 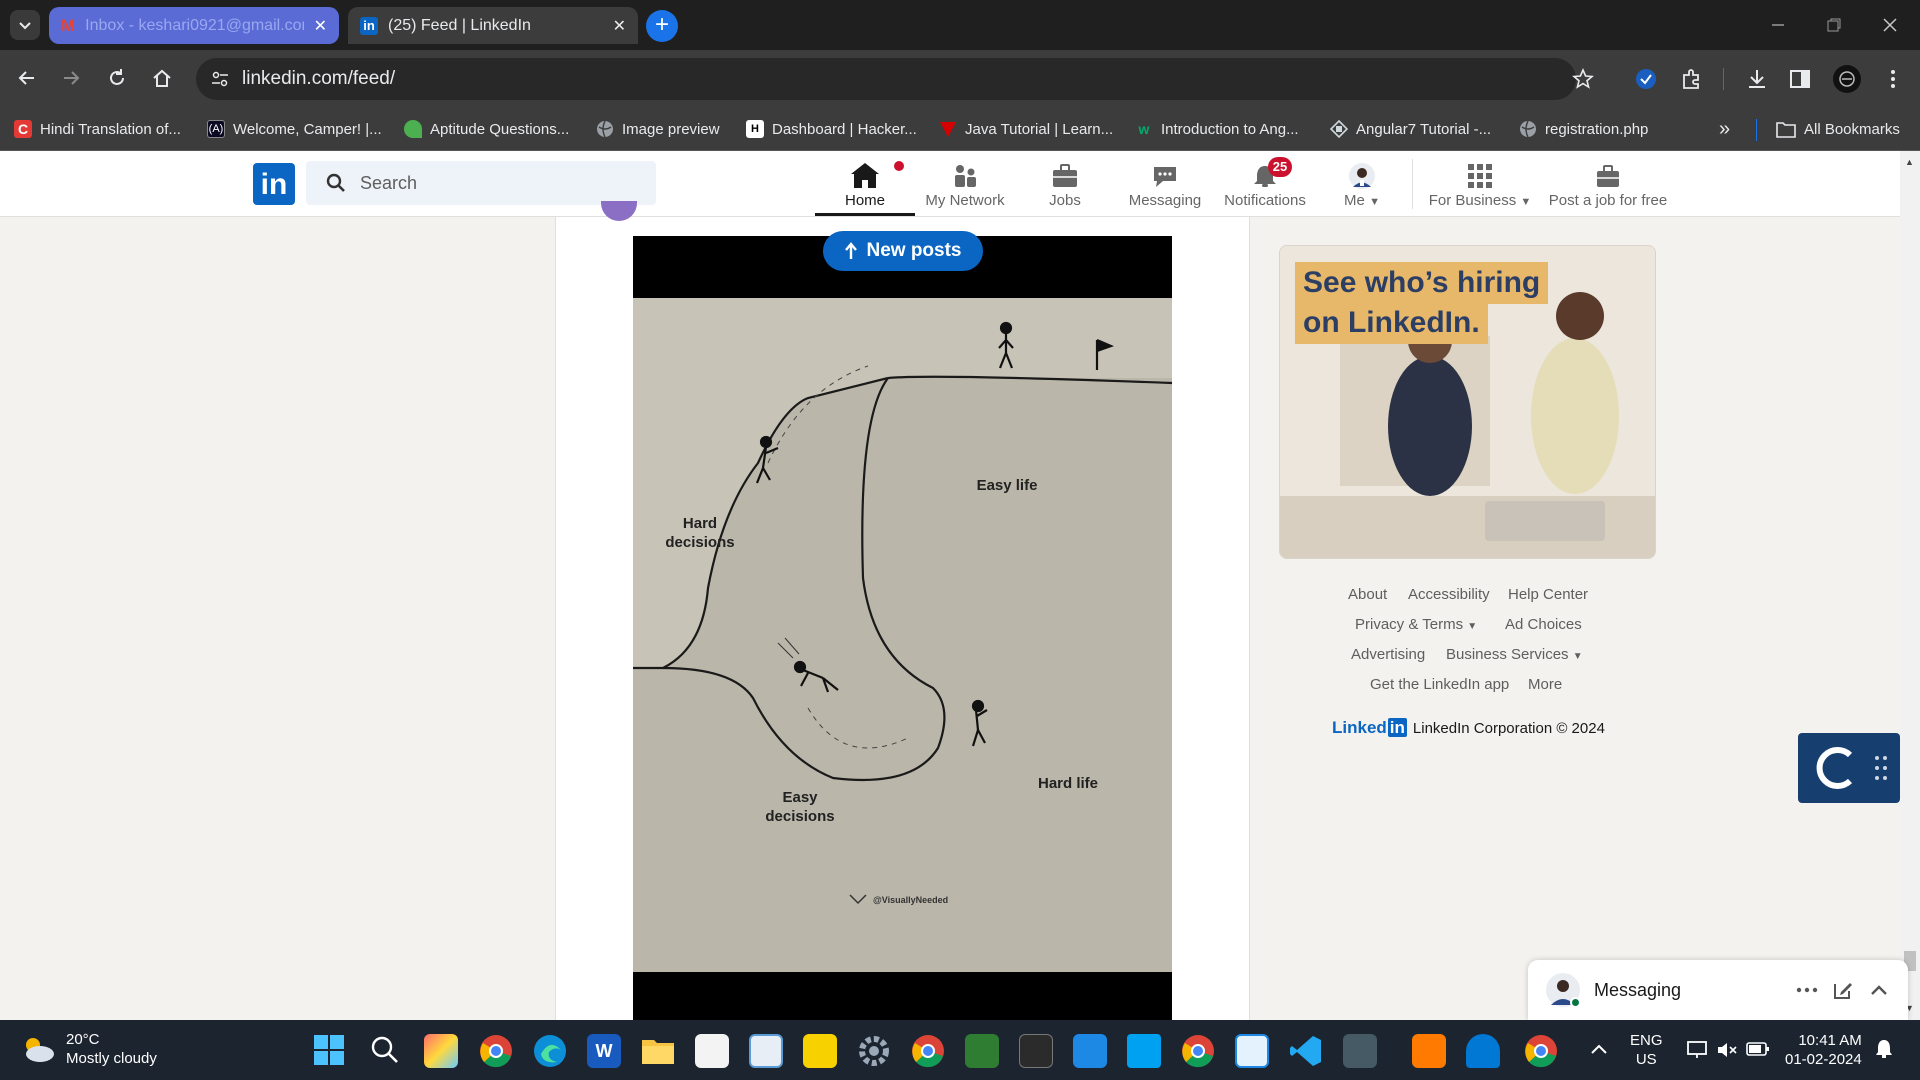 I want to click on footer-more-link: More, so click(x=1545, y=684).